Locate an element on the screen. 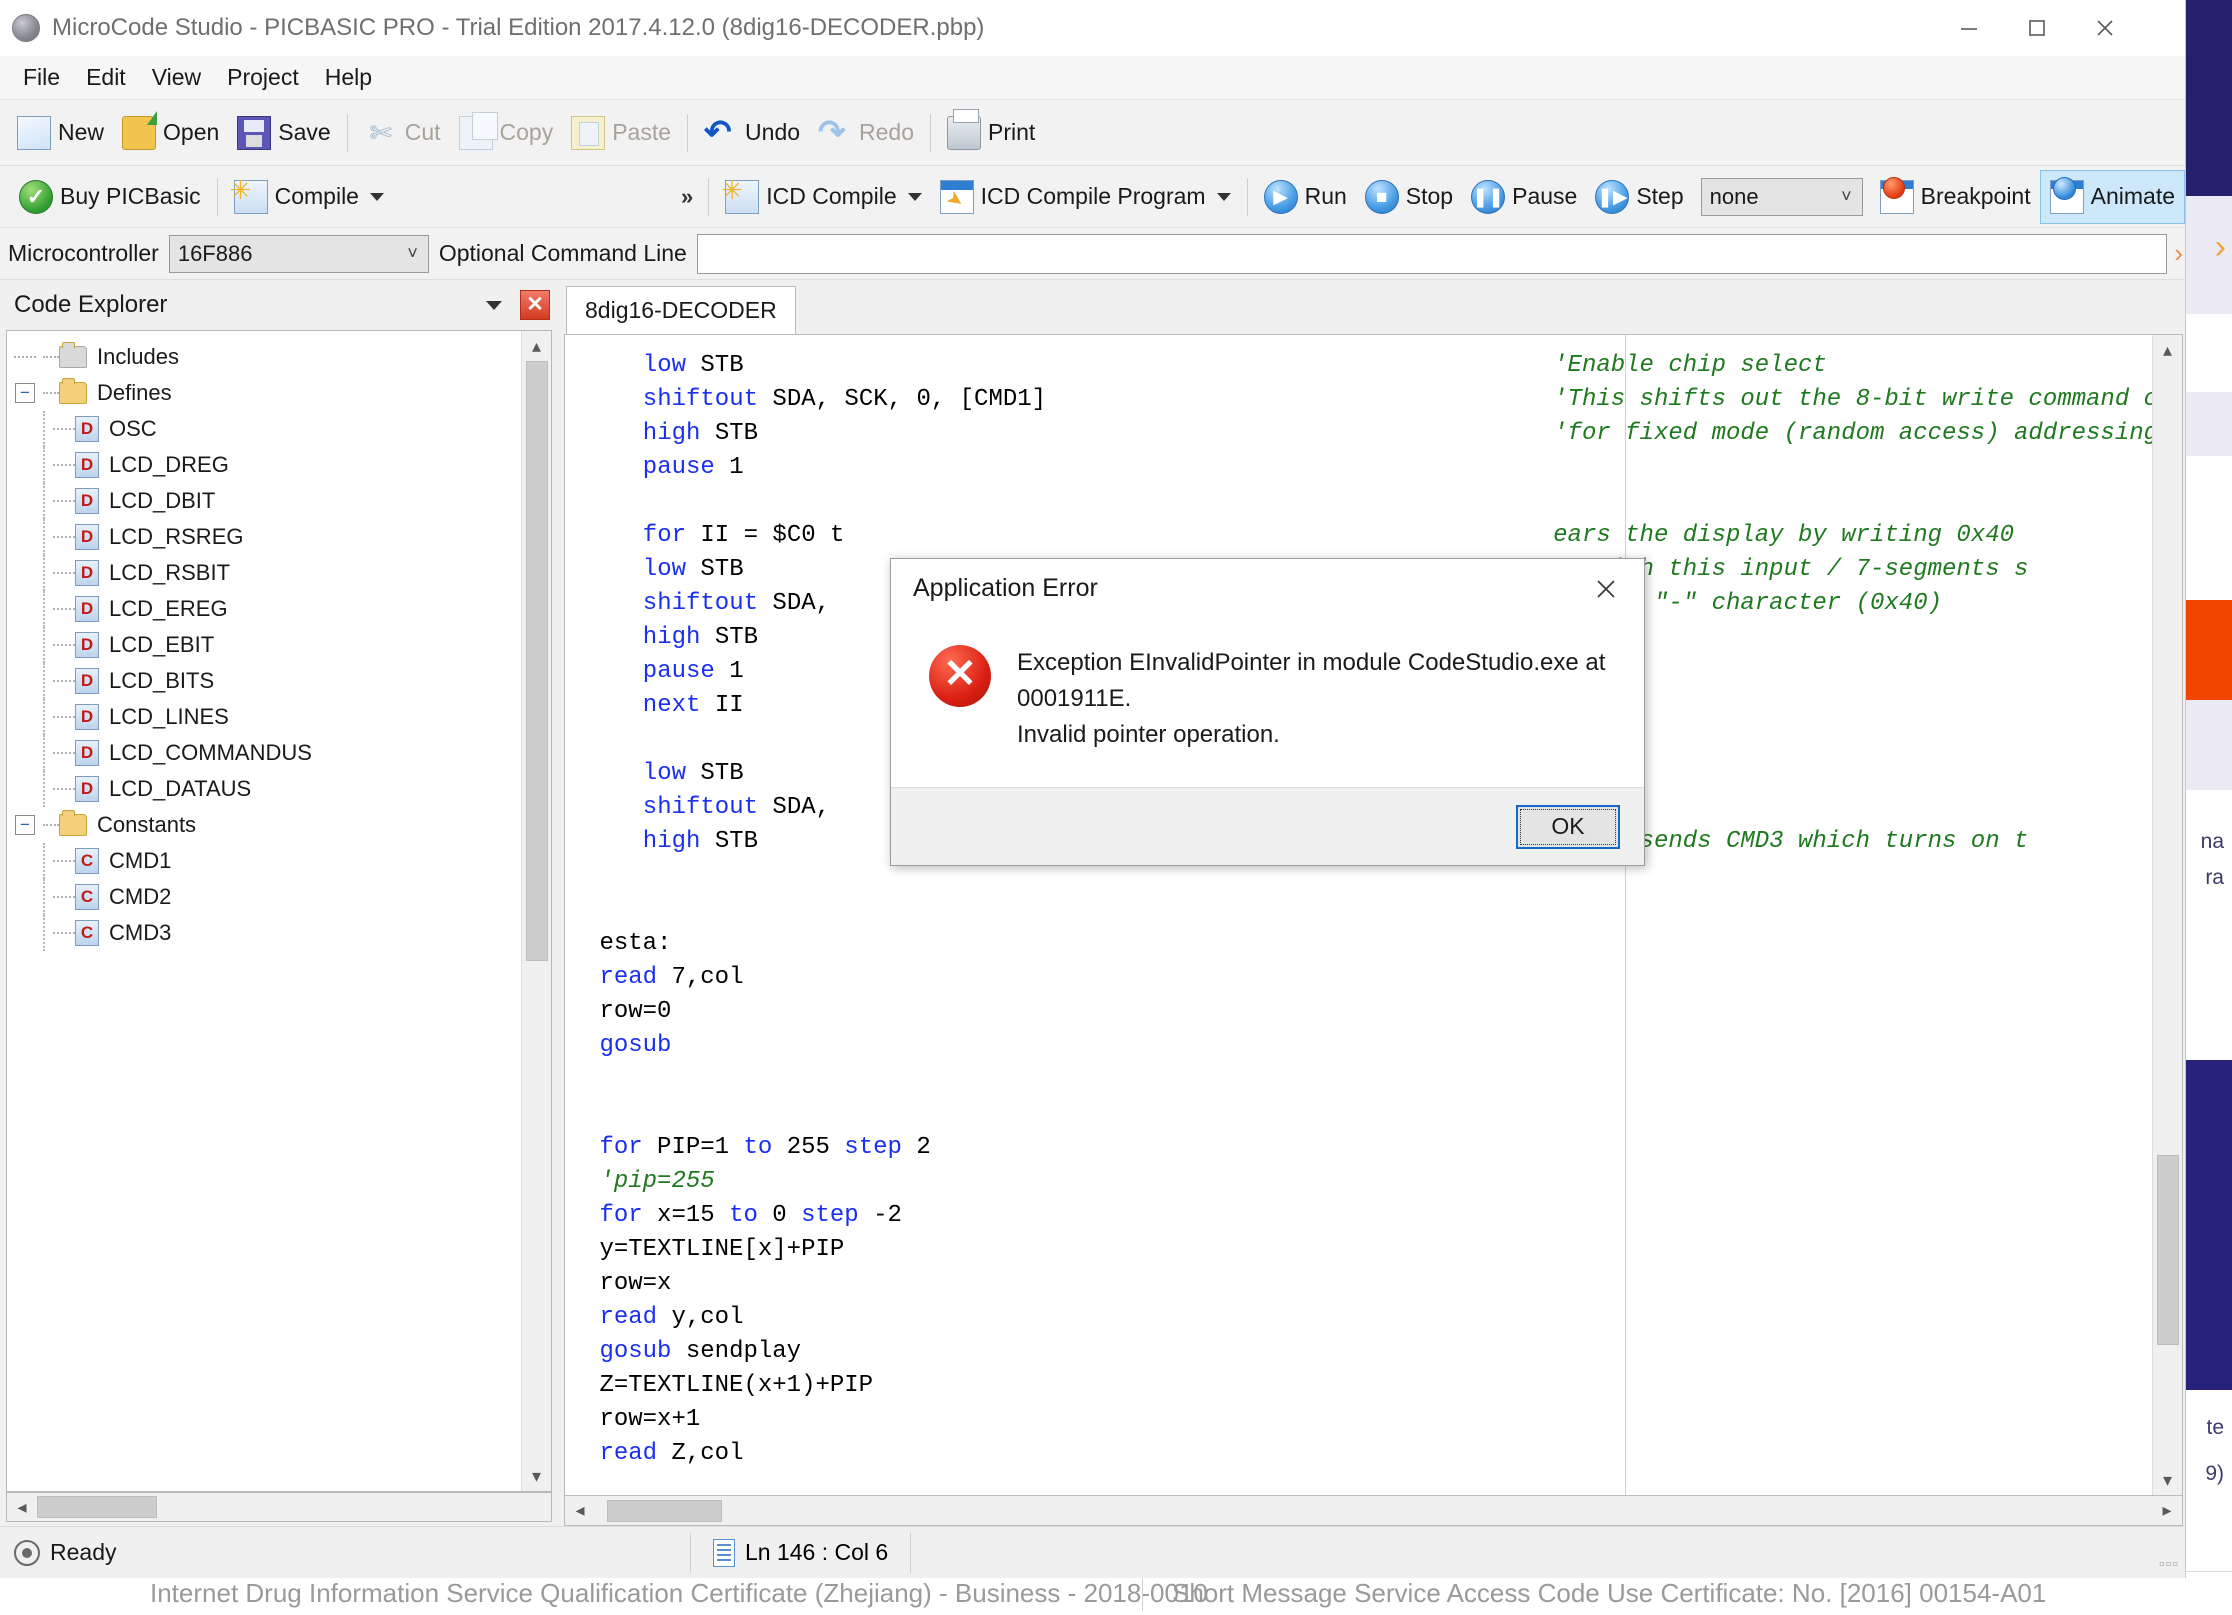  close-button is located at coordinates (2105, 28).